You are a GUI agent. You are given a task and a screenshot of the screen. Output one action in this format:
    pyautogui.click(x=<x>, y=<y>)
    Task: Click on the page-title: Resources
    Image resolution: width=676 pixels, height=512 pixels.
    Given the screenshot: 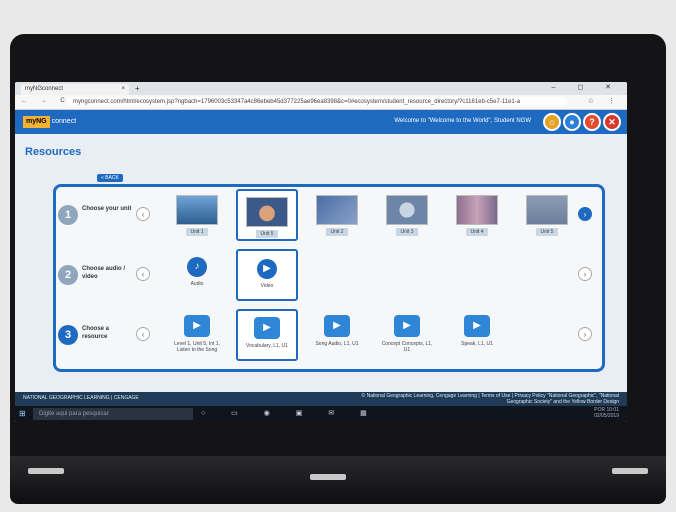 What is the action you would take?
    pyautogui.click(x=53, y=152)
    